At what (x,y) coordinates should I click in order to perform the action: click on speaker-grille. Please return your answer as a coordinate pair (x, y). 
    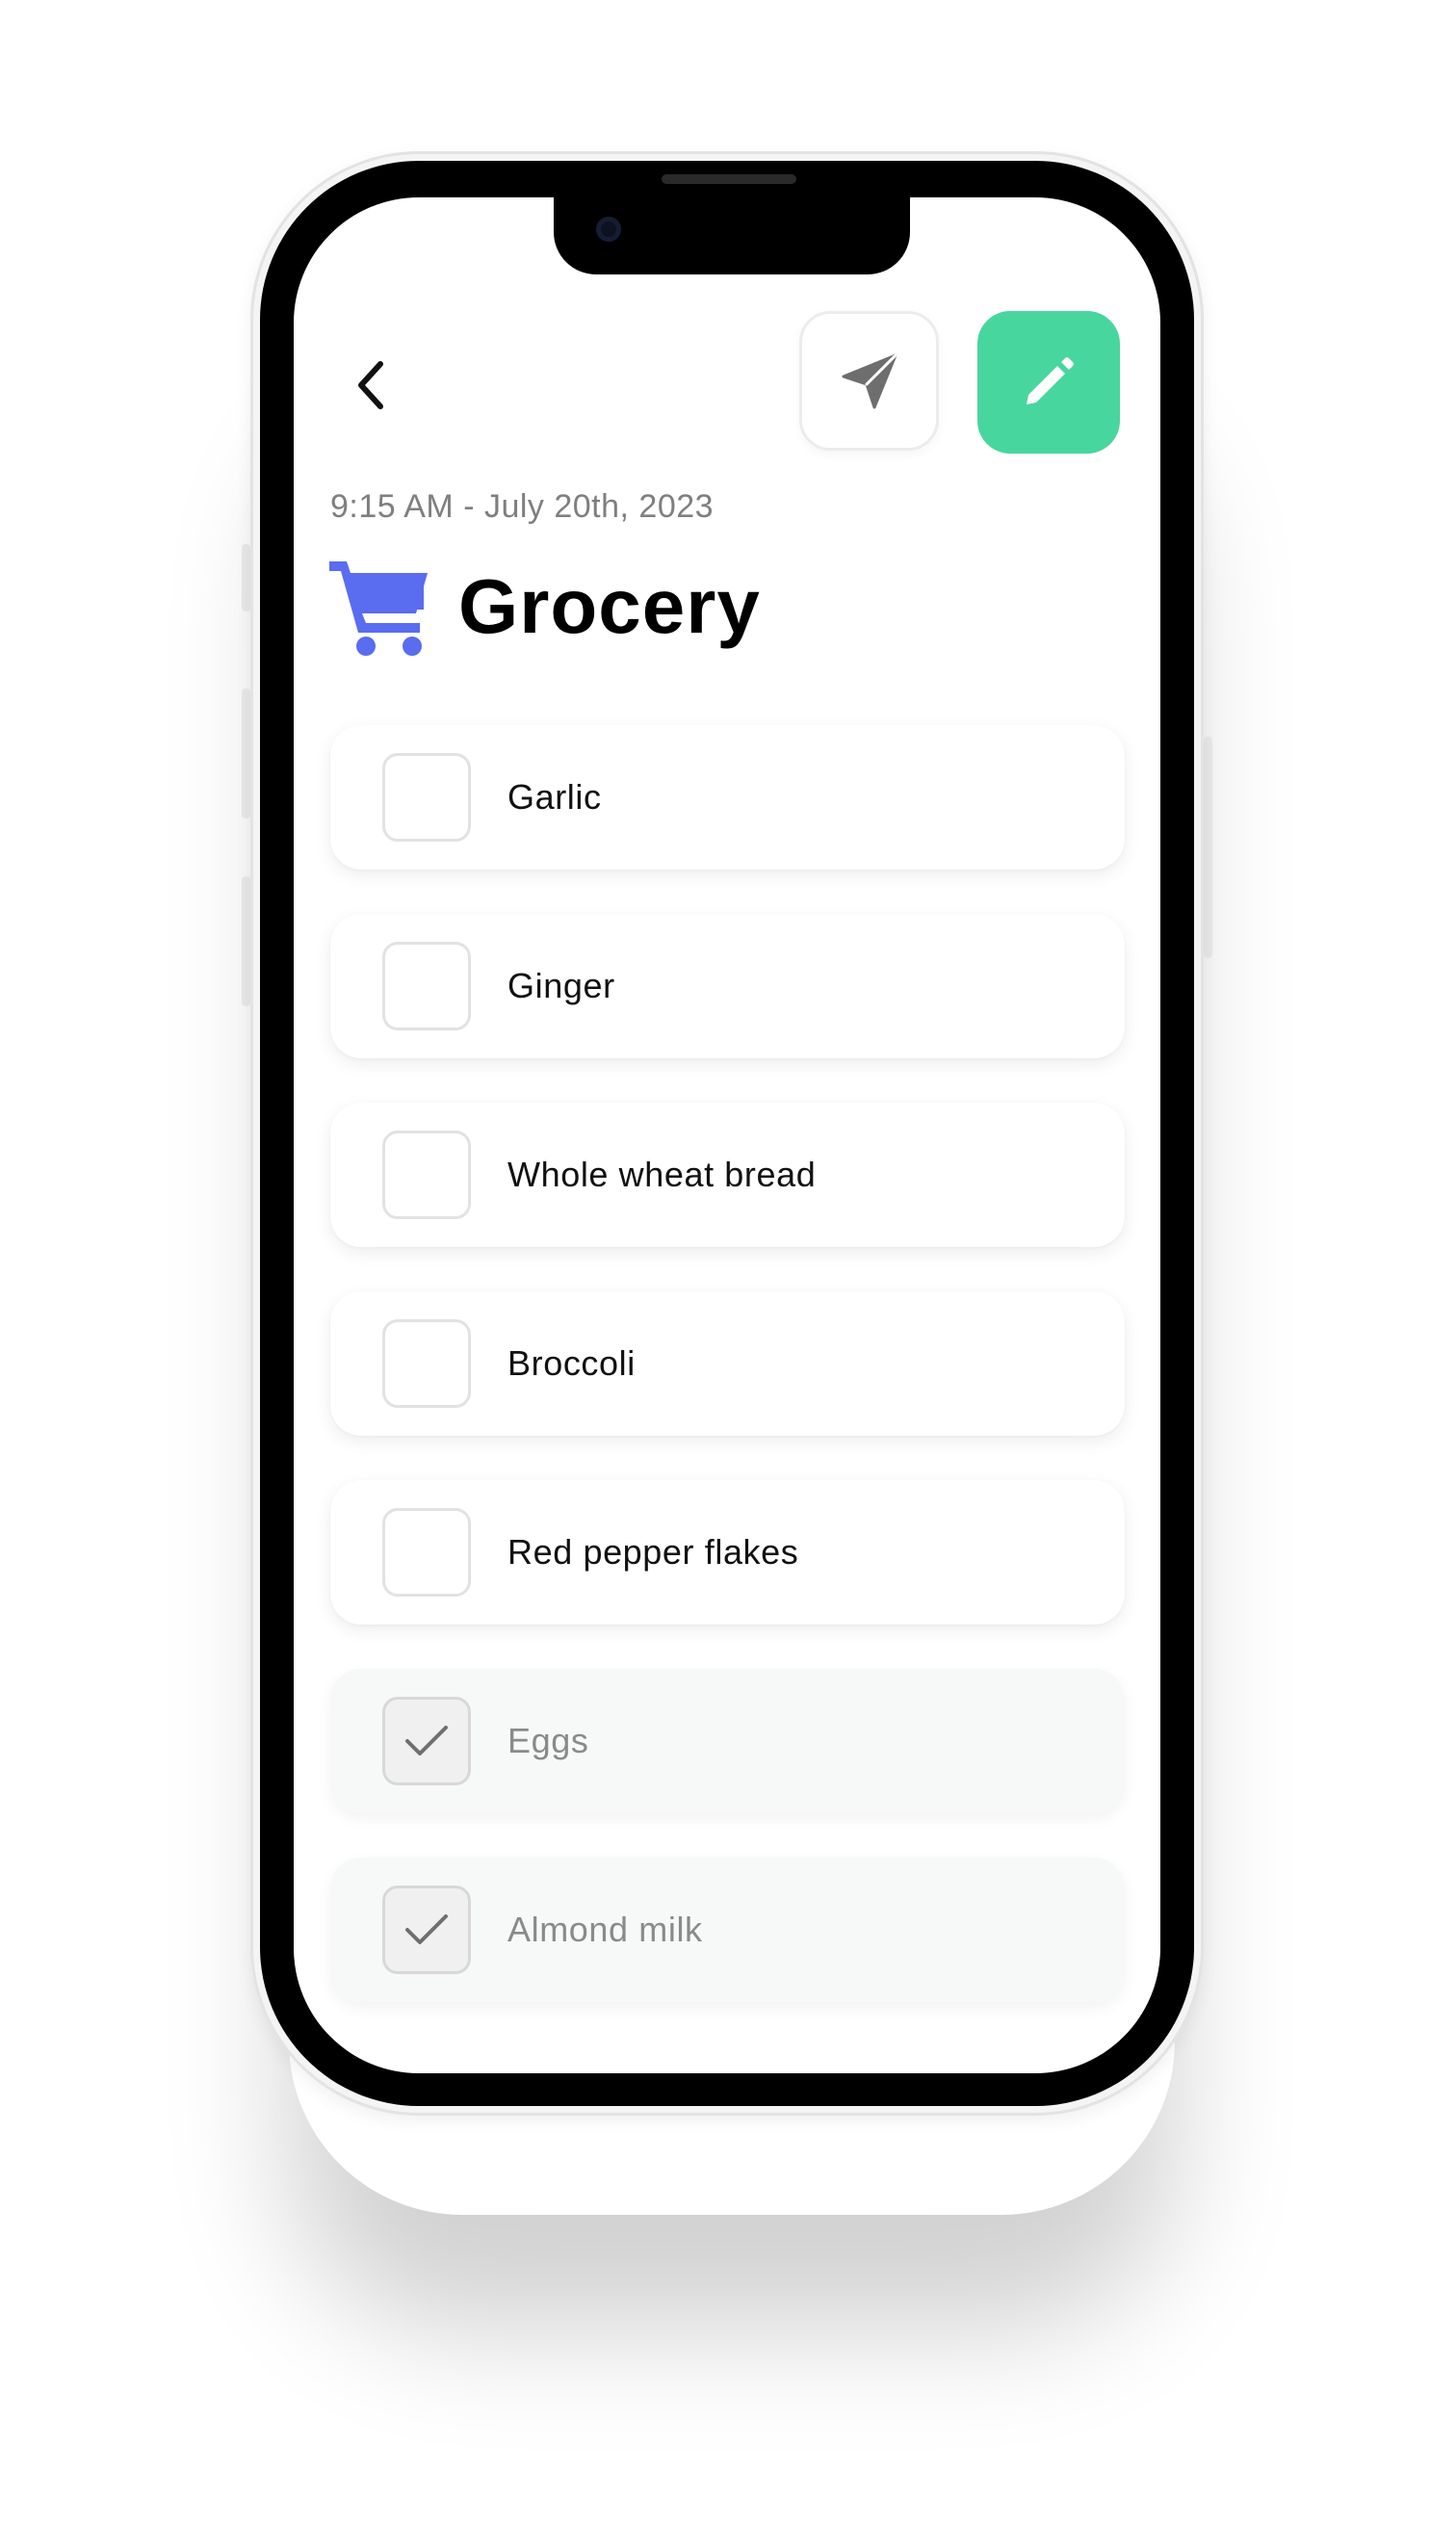
    Looking at the image, I should click on (729, 179).